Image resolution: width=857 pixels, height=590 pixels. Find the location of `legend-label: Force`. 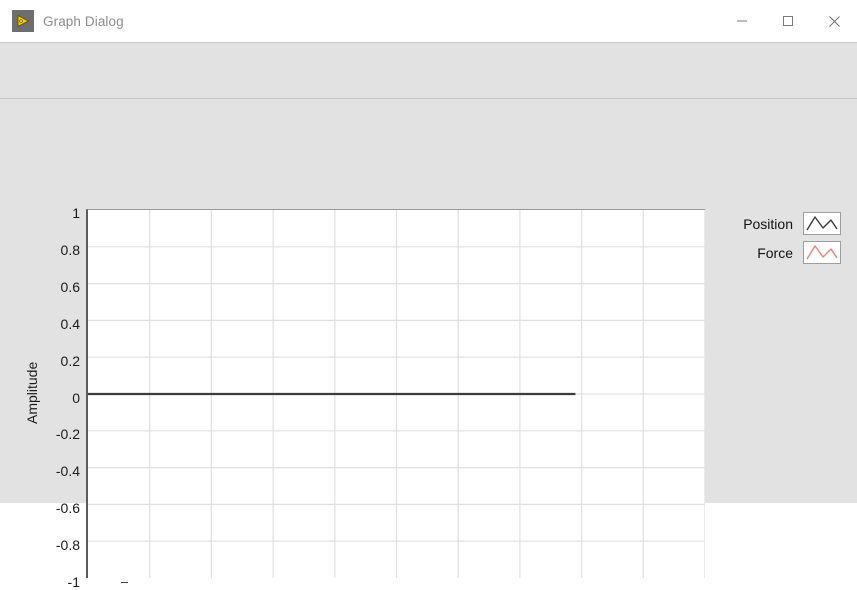

legend-label: Force is located at coordinates (775, 252).